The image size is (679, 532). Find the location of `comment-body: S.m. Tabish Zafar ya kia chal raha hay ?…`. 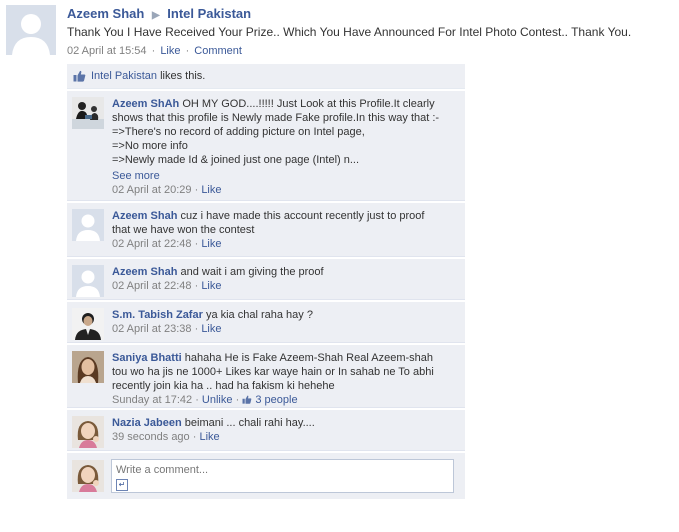

comment-body: S.m. Tabish Zafar ya kia chal raha hay ?… is located at coordinates (284, 322).